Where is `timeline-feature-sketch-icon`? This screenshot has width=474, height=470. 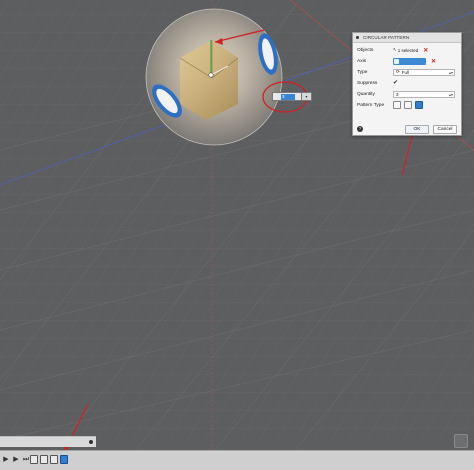 timeline-feature-sketch-icon is located at coordinates (34, 459).